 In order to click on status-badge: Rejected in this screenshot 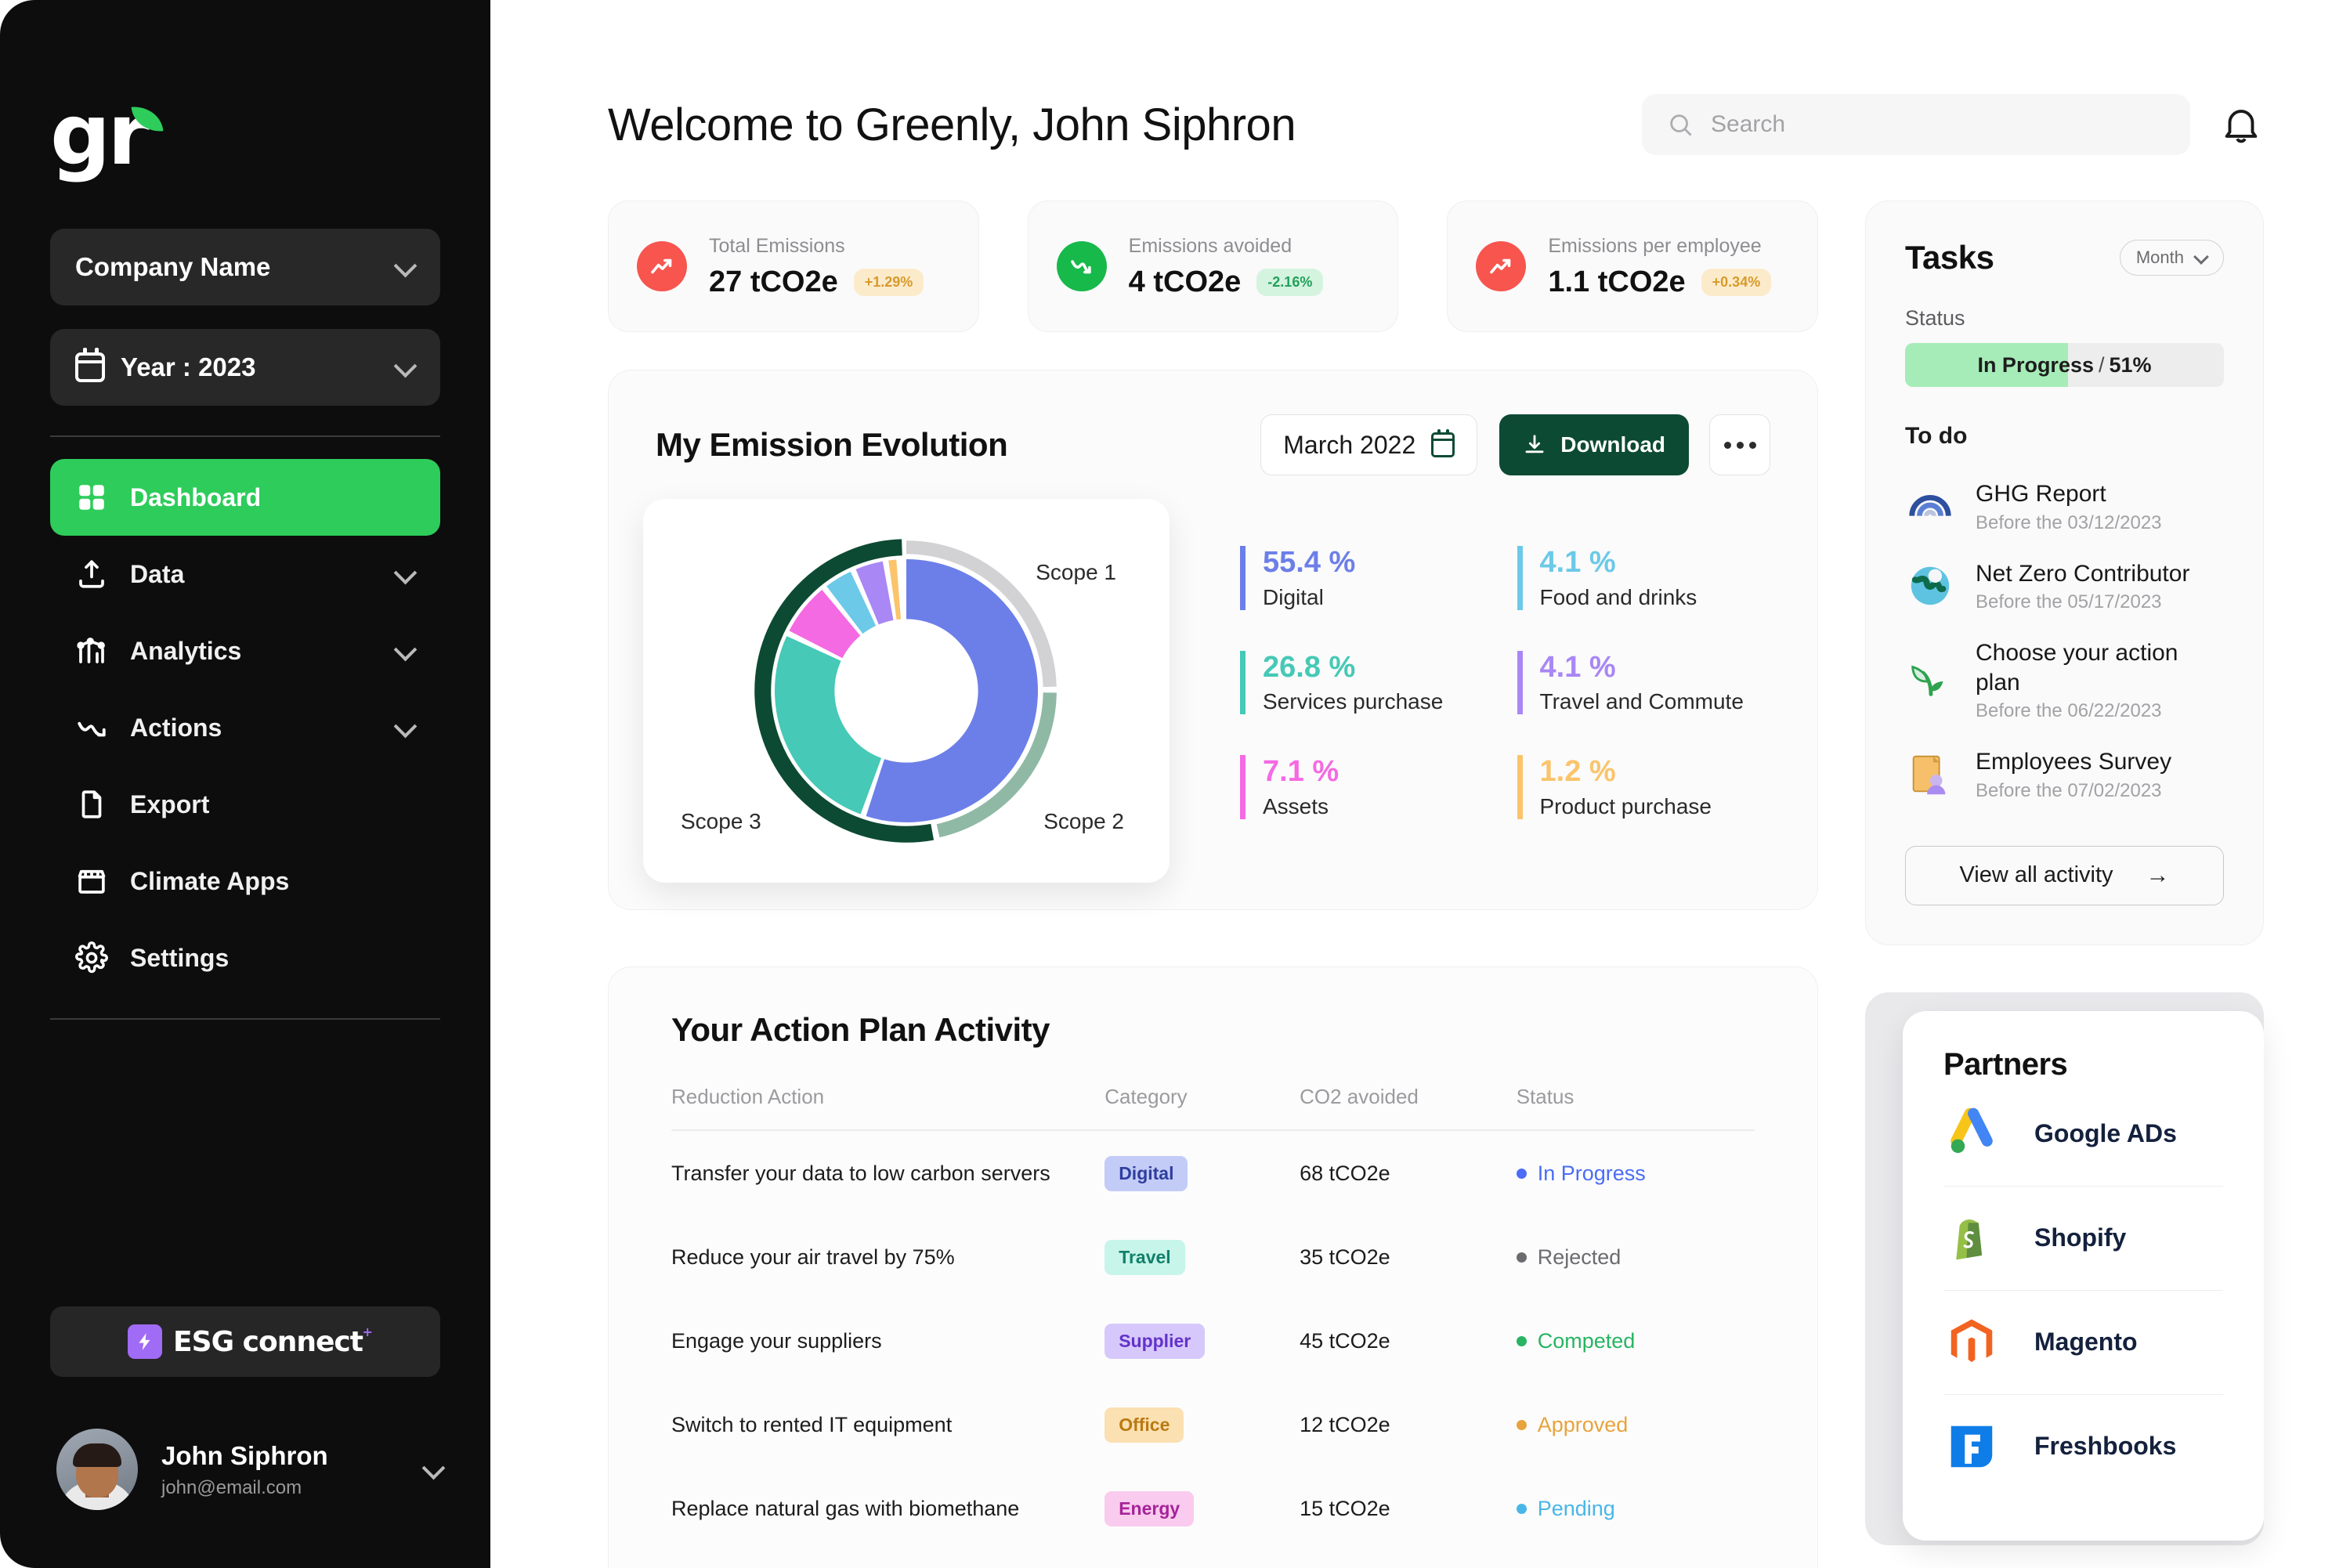, I will do `click(1580, 1257)`.